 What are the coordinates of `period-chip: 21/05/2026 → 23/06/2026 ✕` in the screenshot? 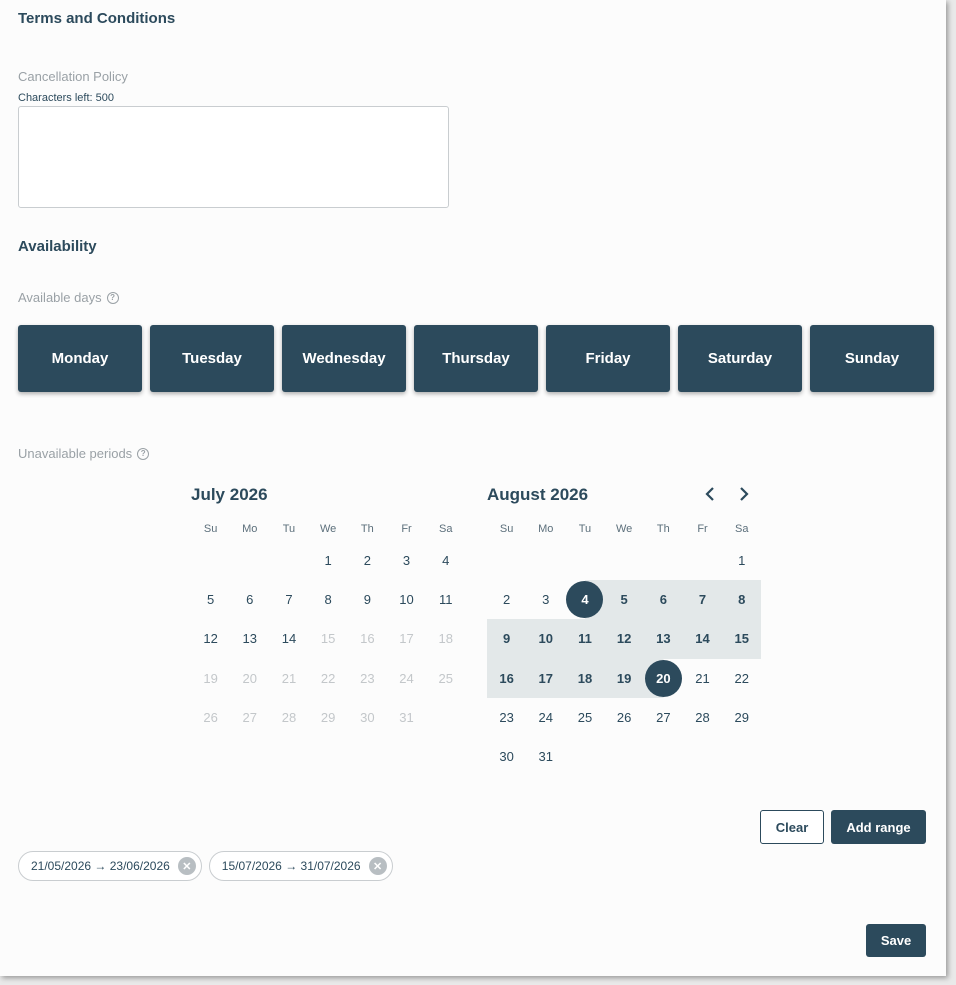 It's located at (110, 866).